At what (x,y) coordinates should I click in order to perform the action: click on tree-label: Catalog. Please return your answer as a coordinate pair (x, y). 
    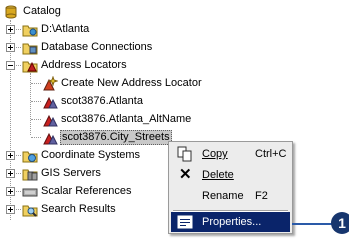
    Looking at the image, I should click on (42, 11).